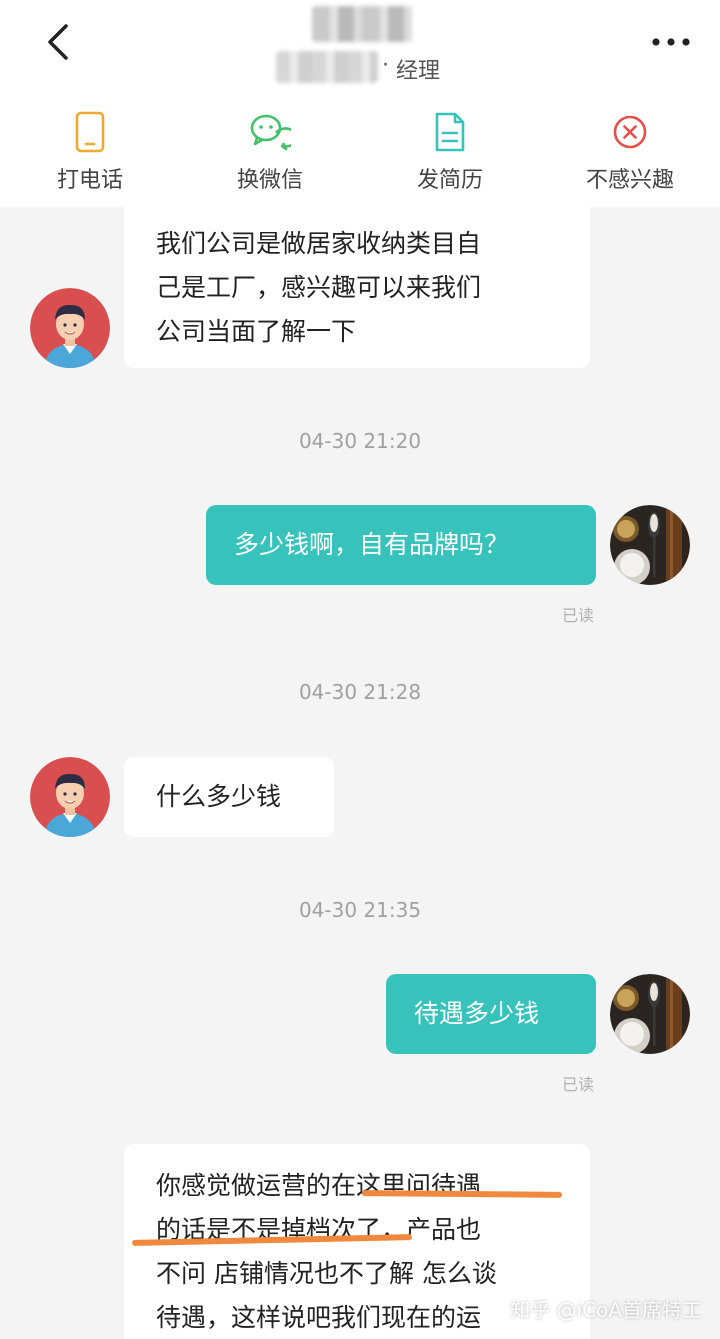  What do you see at coordinates (360, 692) in the screenshot?
I see `timestamp: 04-30 21:28` at bounding box center [360, 692].